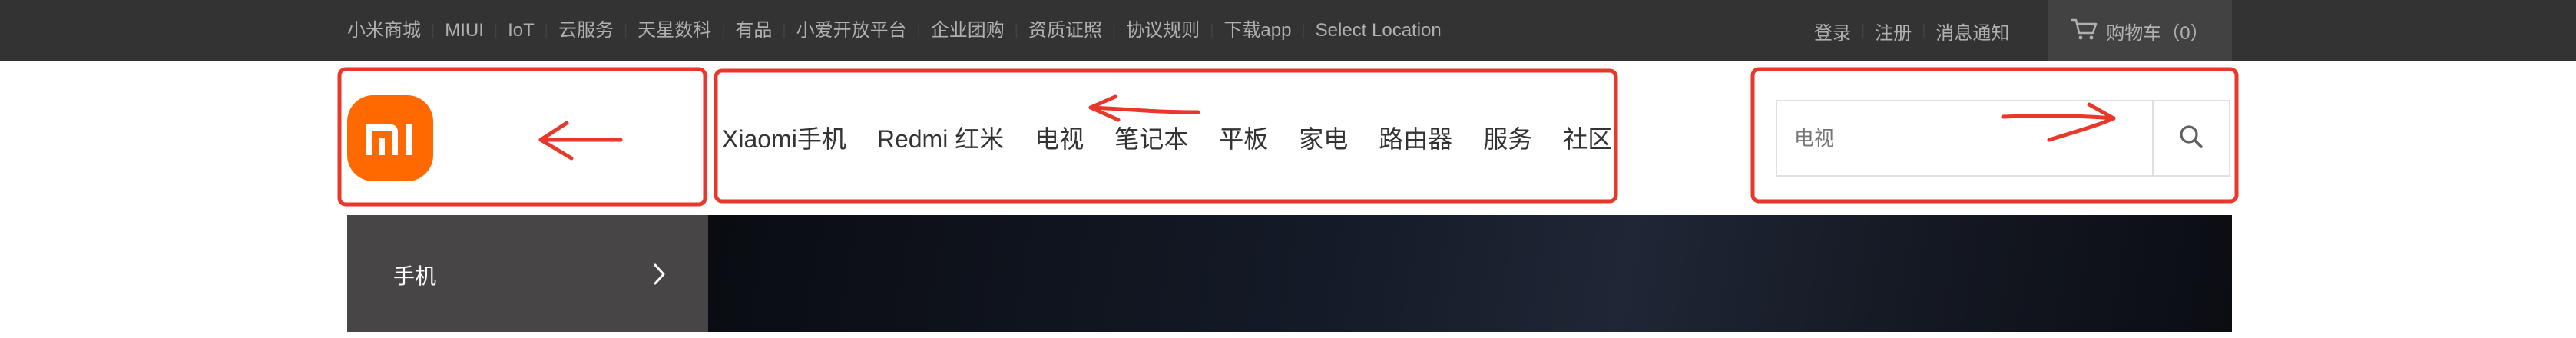 This screenshot has height=338, width=2576. I want to click on search-icon, so click(2191, 139).